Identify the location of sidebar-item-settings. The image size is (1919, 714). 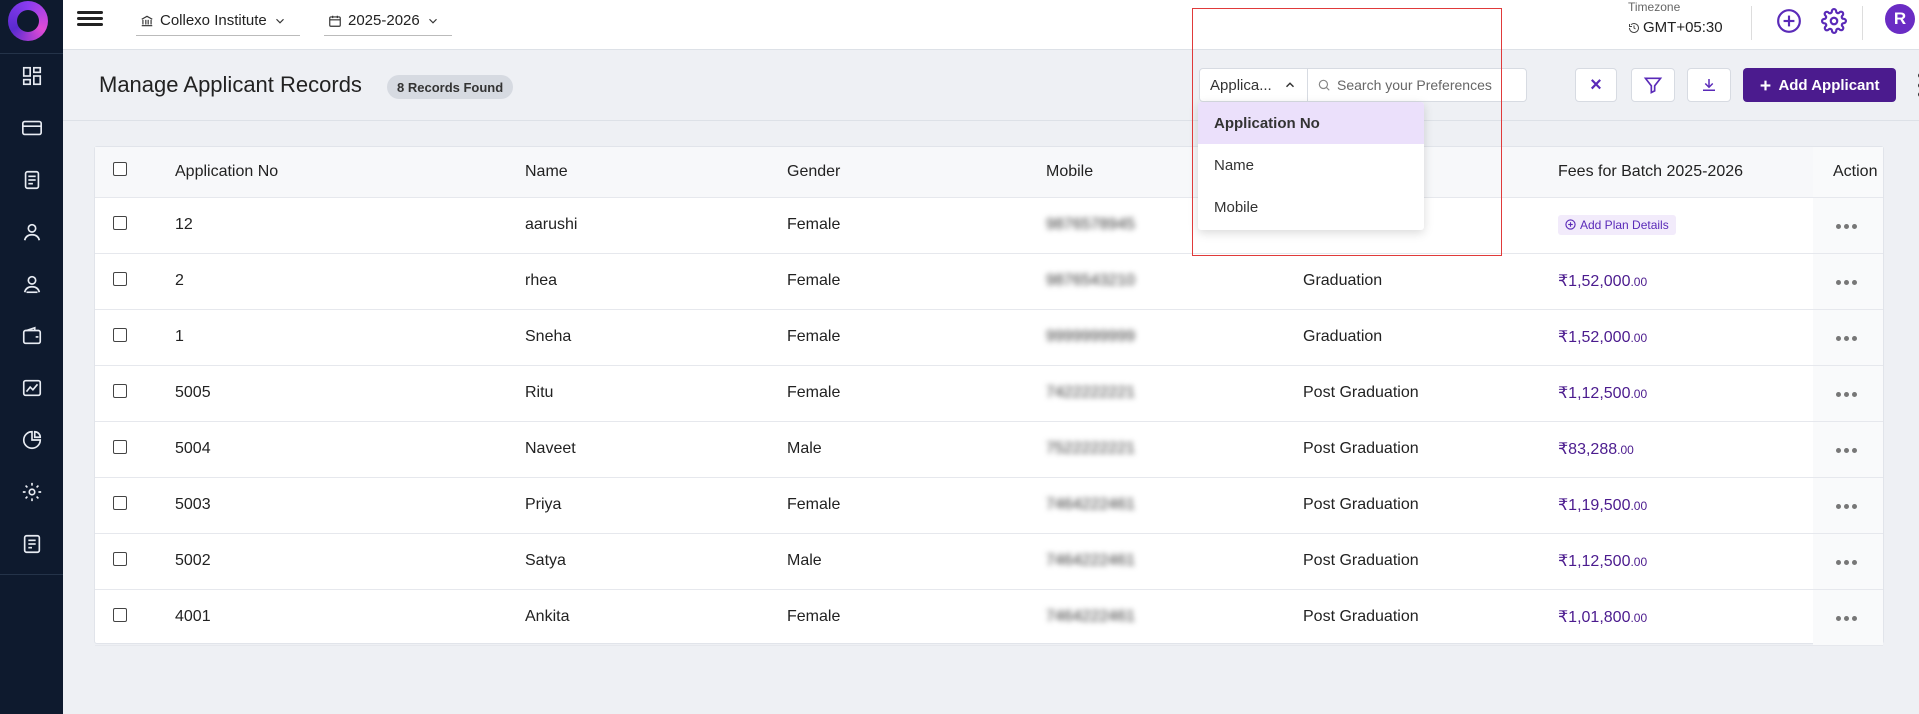
(31, 492).